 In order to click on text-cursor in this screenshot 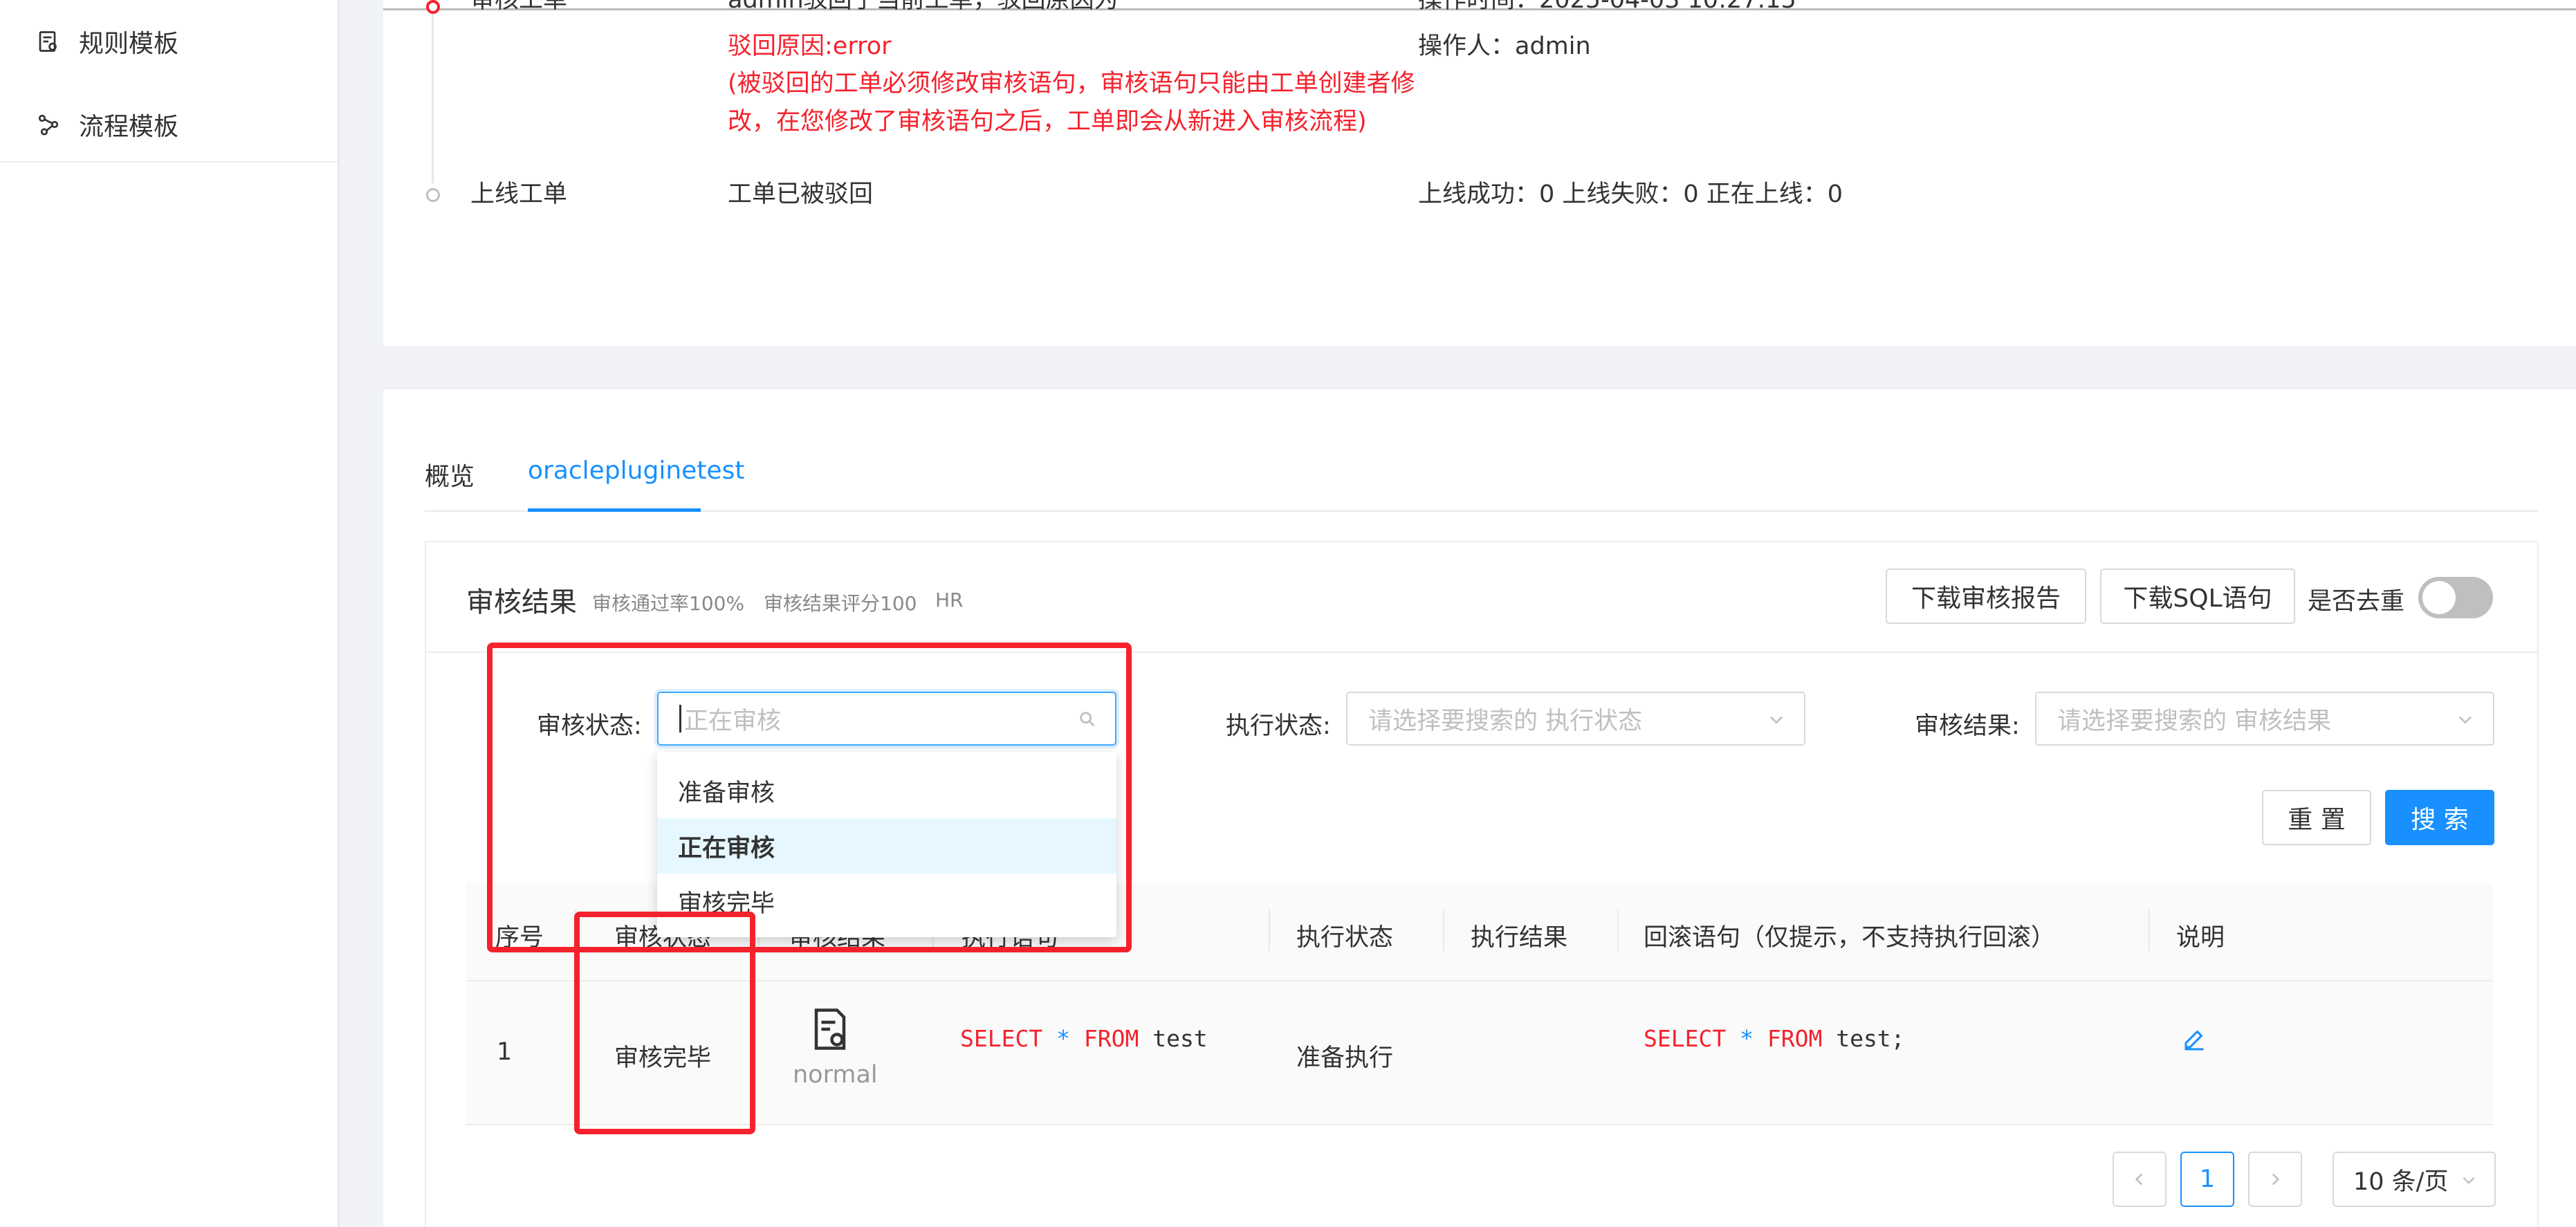, I will do `click(680, 718)`.